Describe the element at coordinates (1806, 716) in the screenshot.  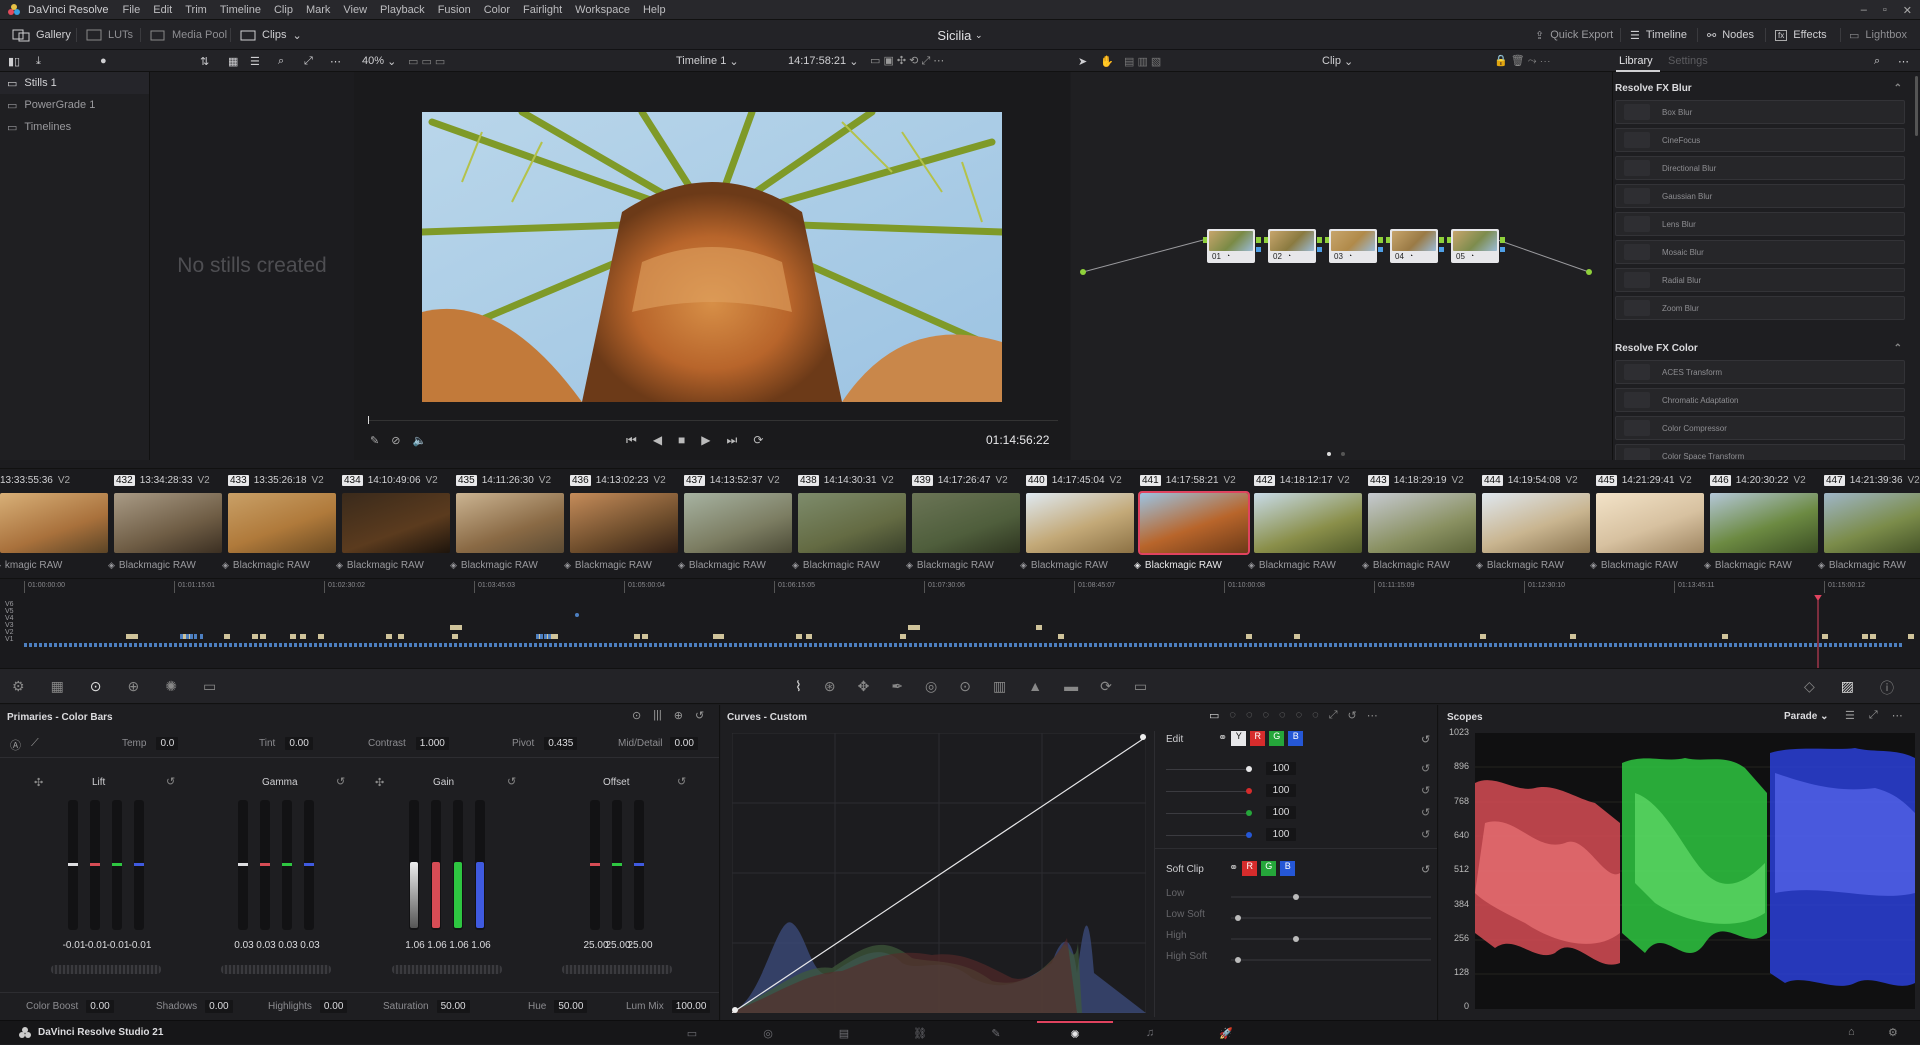
I see `scope-mode-select: Parade ⌄` at that location.